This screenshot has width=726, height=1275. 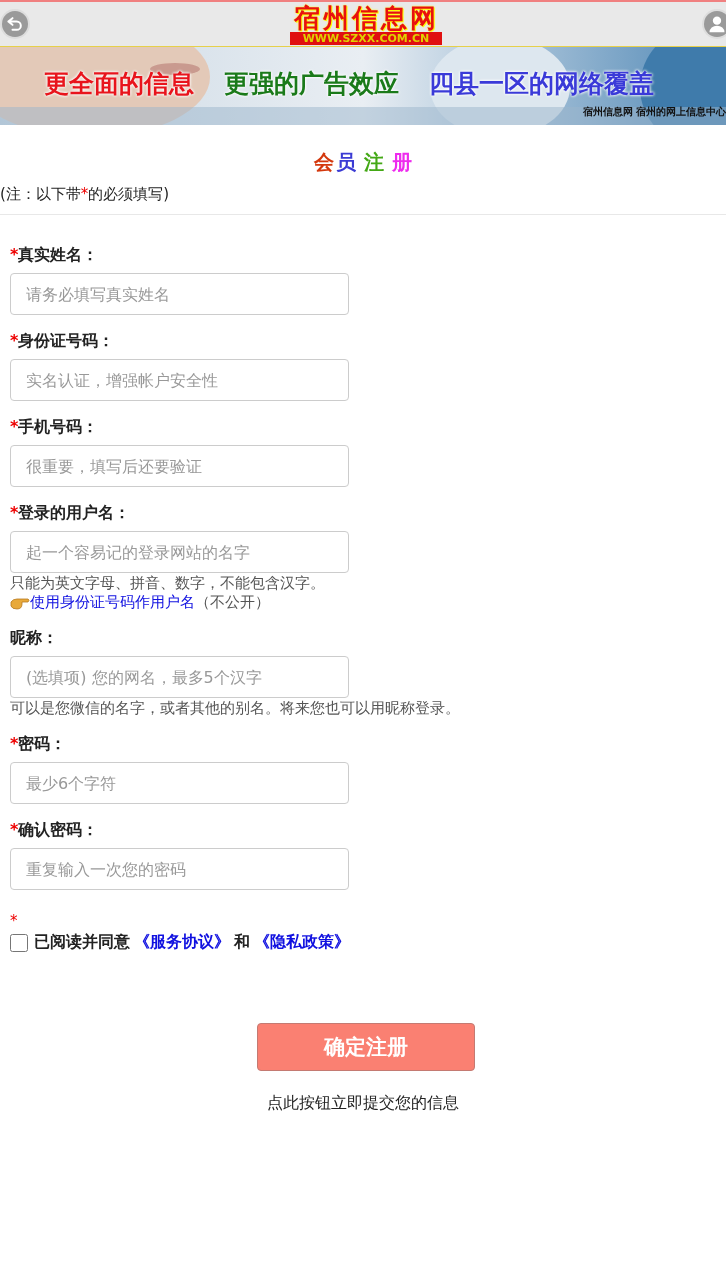 What do you see at coordinates (654, 112) in the screenshot?
I see `banner-caption: 宿州信息网 宿州的网上信息中心` at bounding box center [654, 112].